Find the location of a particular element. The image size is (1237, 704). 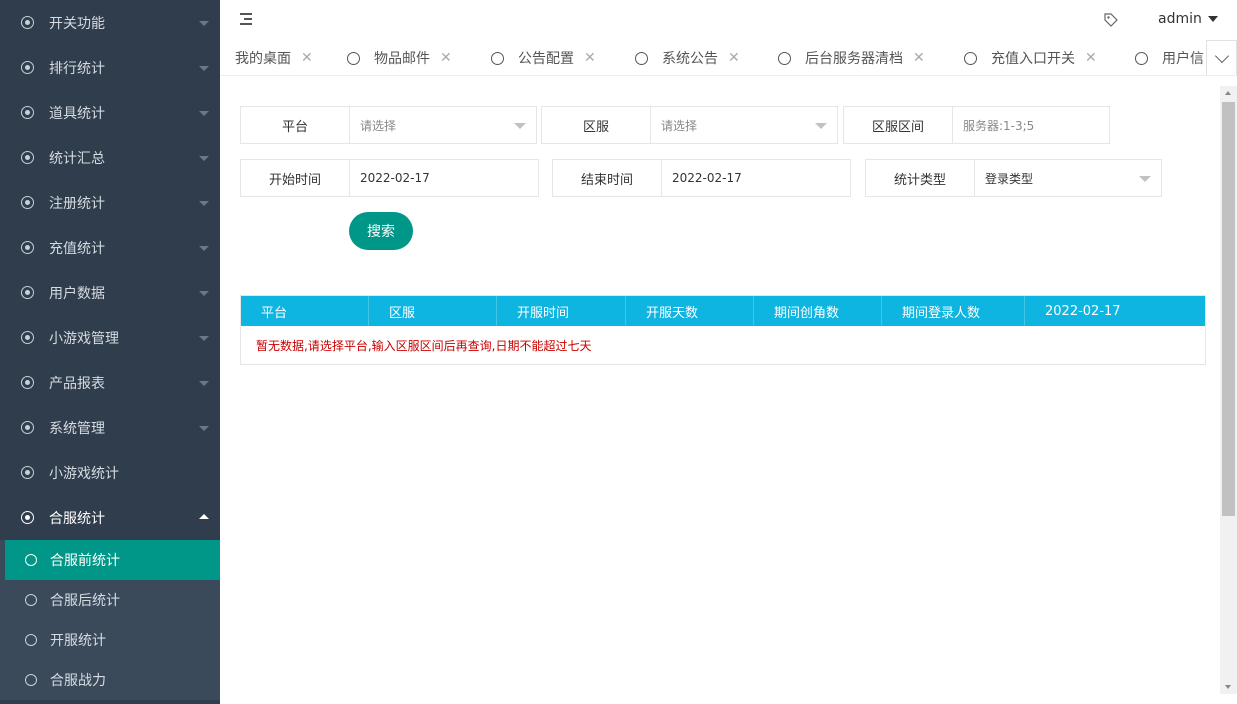

sidebar-item-register-stats: 注册统计 is located at coordinates (110, 202).